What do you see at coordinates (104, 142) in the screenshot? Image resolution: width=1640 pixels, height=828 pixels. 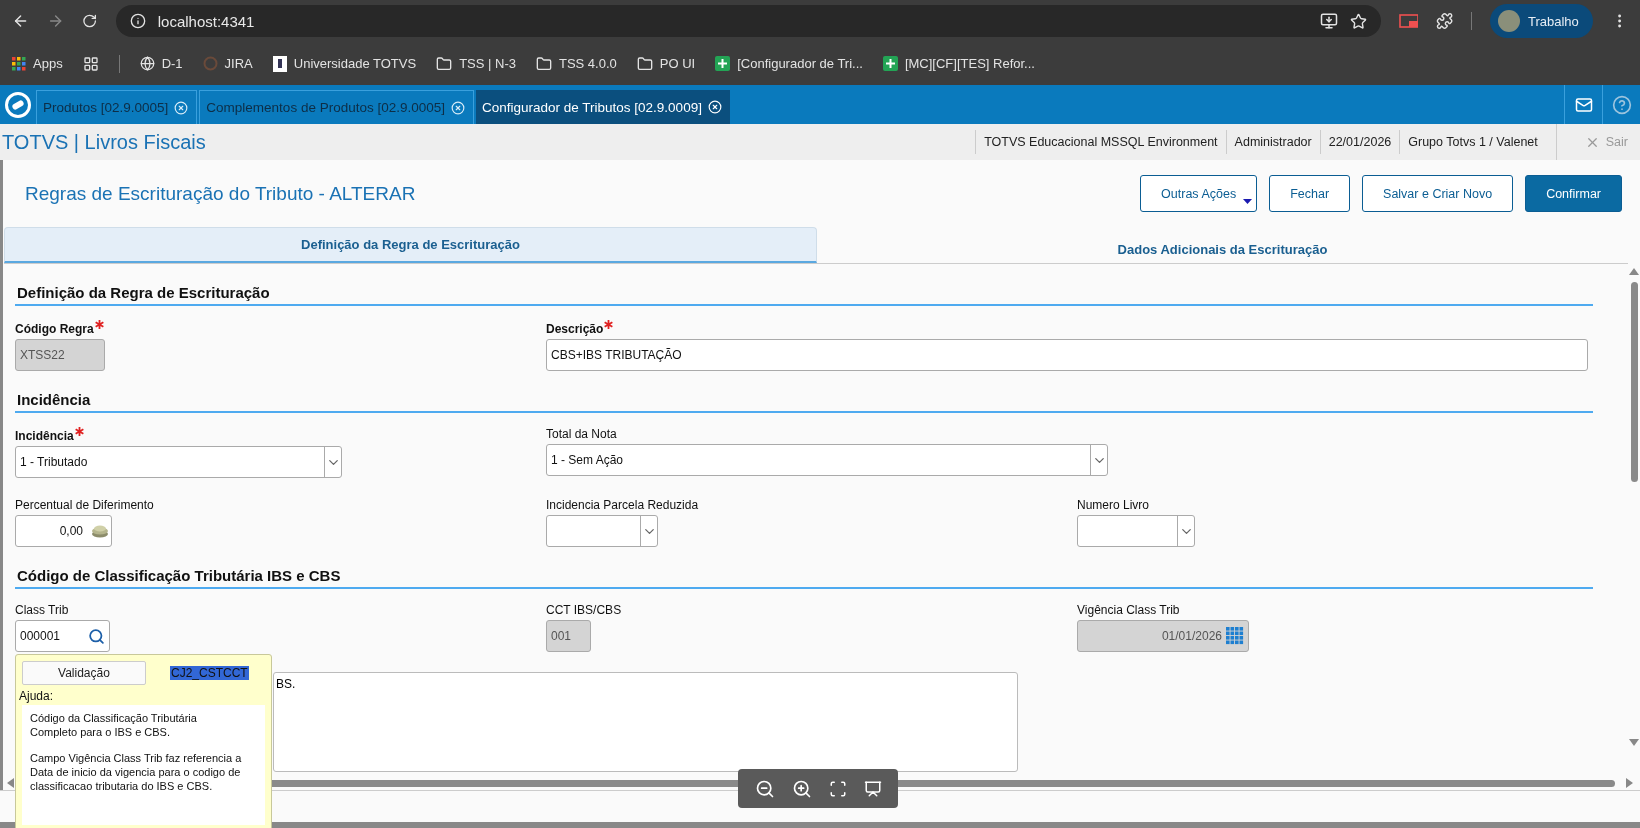 I see `app-title: TOTVS | Livros Fiscais` at bounding box center [104, 142].